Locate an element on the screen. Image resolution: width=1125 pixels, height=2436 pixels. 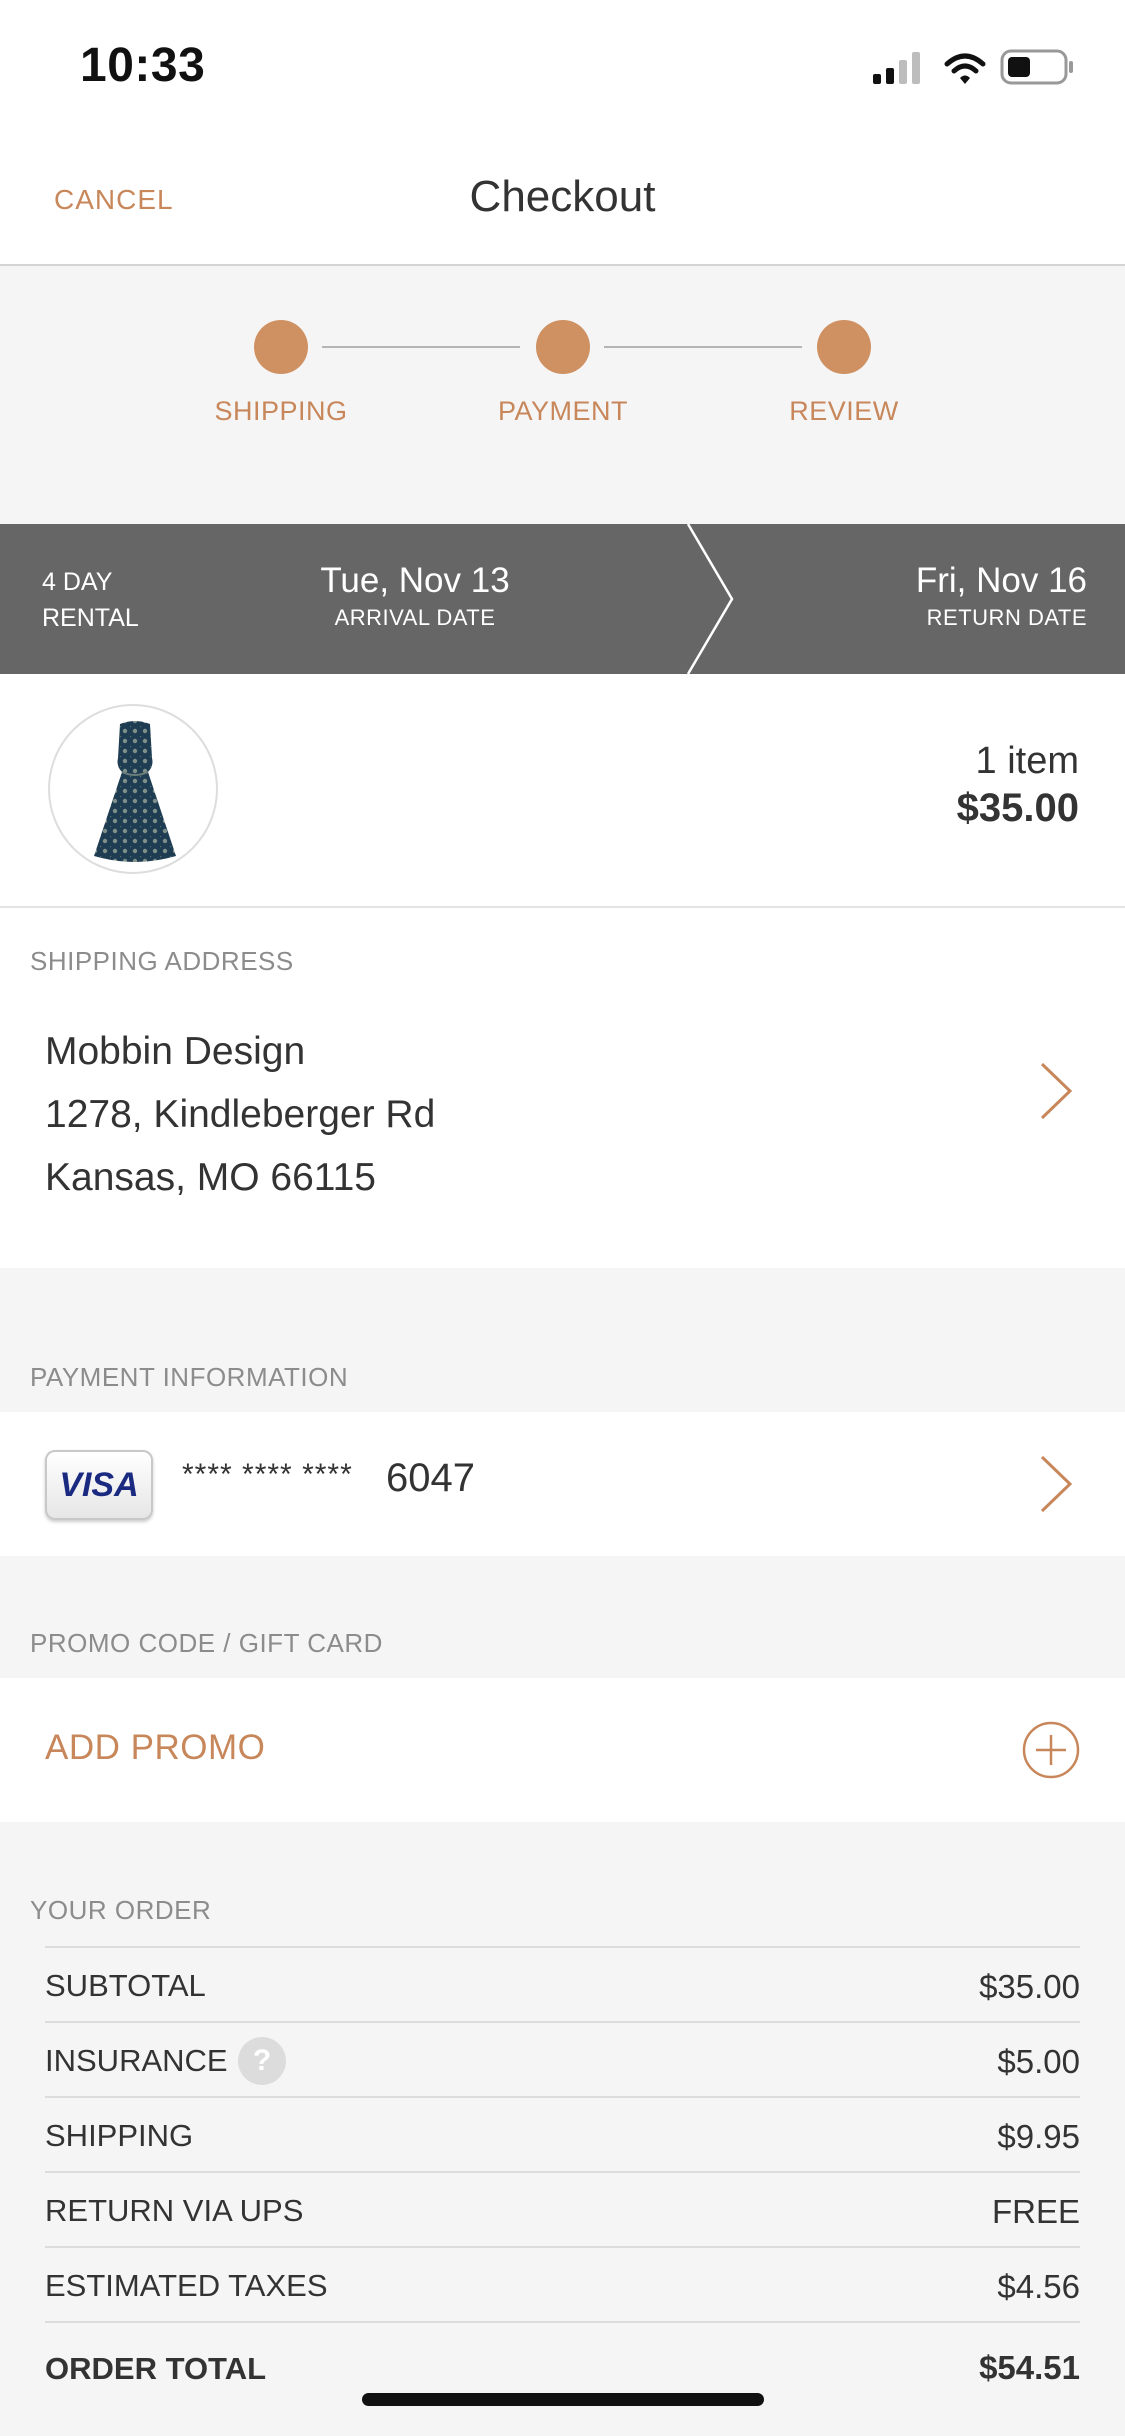
home-indicator is located at coordinates (563, 2399).